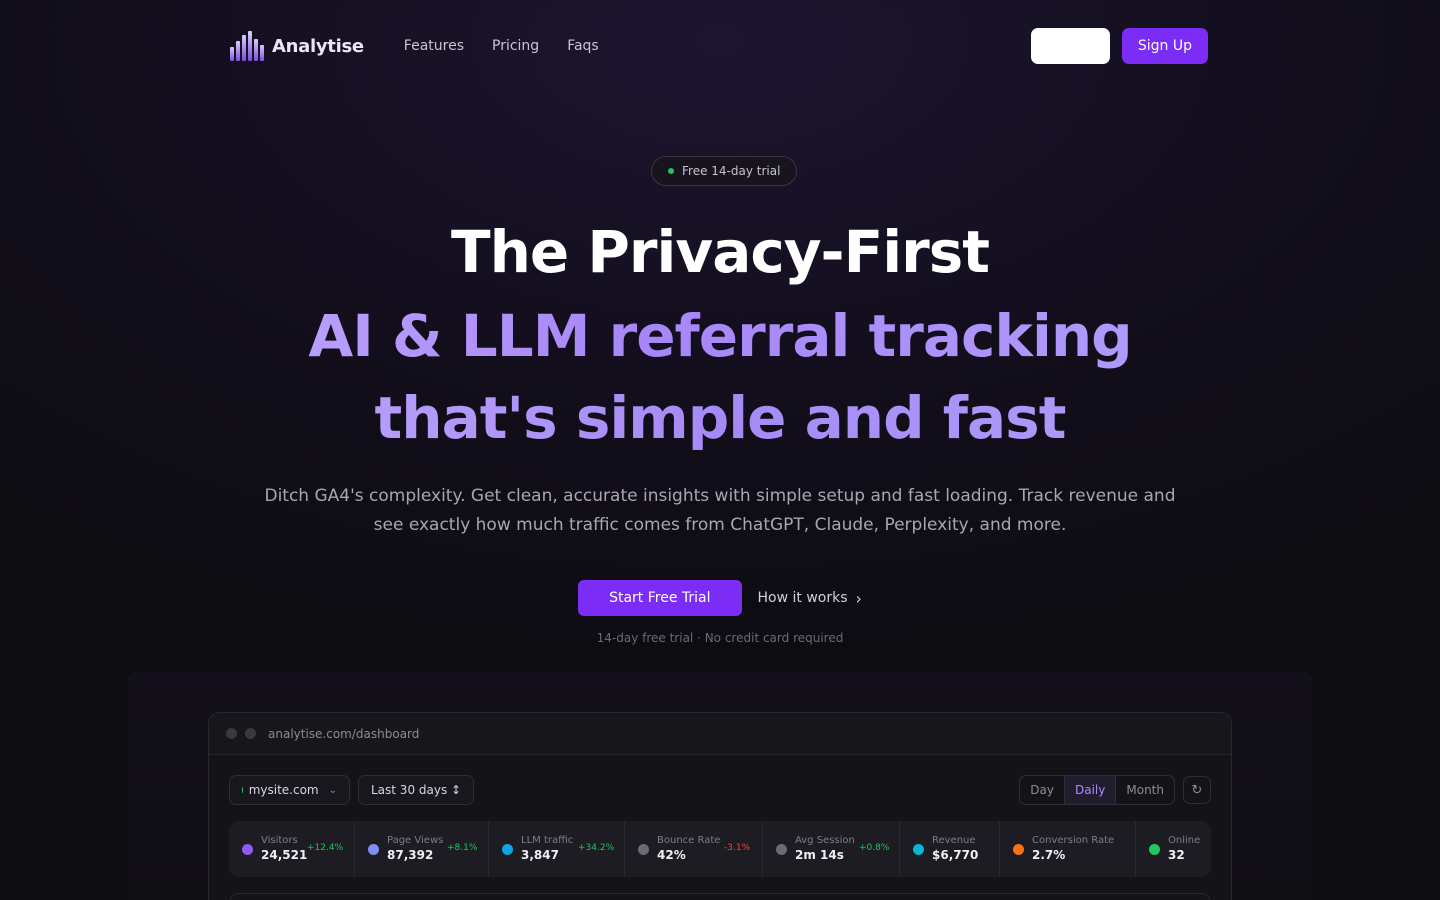 This screenshot has height=900, width=1440. What do you see at coordinates (671, 171) in the screenshot?
I see `status-dot-icon` at bounding box center [671, 171].